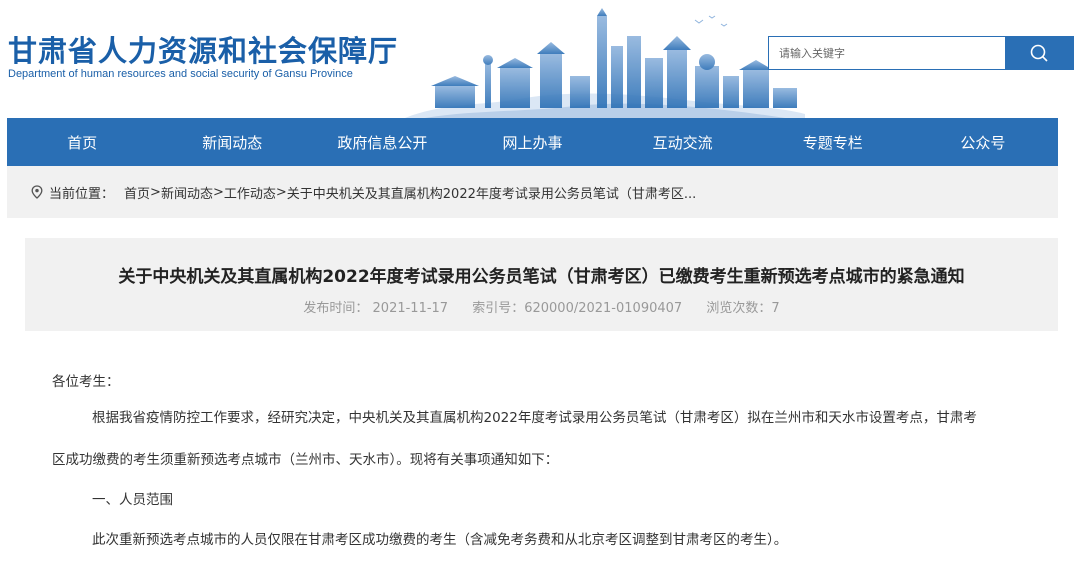  What do you see at coordinates (250, 192) in the screenshot?
I see `breadcrumb-work-news: 工作动态` at bounding box center [250, 192].